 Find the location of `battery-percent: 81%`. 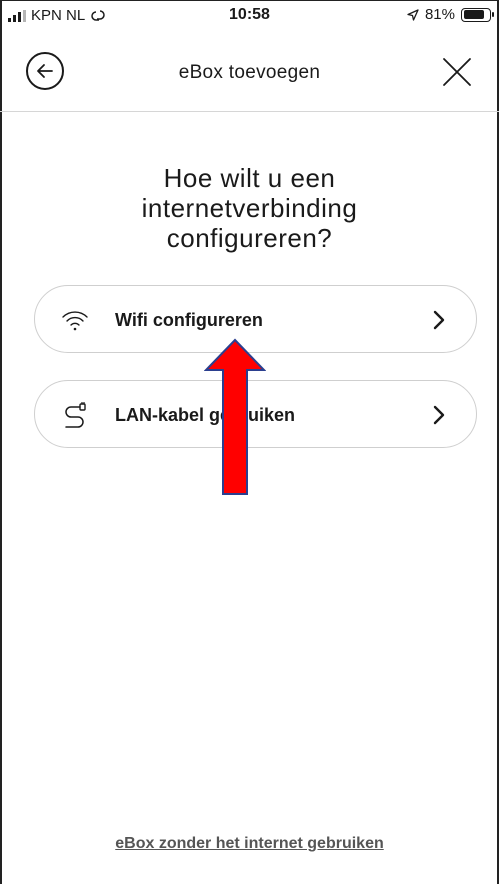

battery-percent: 81% is located at coordinates (439, 14).